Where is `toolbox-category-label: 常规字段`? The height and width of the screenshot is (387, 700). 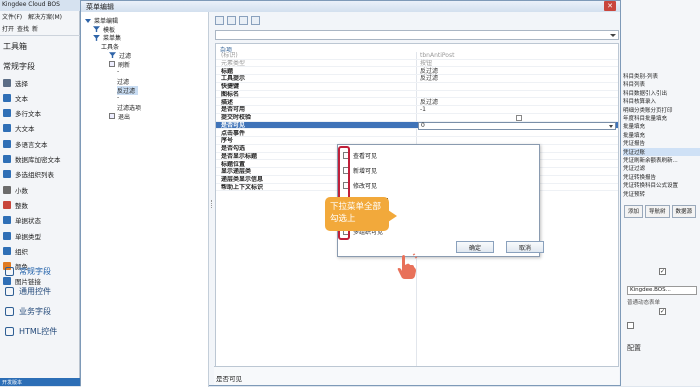
toolbox-category-label: 常规字段 is located at coordinates (35, 271).